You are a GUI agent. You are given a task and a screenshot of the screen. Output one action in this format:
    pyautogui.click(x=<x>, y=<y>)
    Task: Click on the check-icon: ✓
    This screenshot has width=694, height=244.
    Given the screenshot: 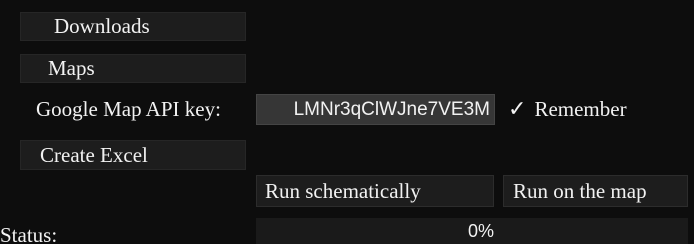 What is the action you would take?
    pyautogui.click(x=517, y=109)
    